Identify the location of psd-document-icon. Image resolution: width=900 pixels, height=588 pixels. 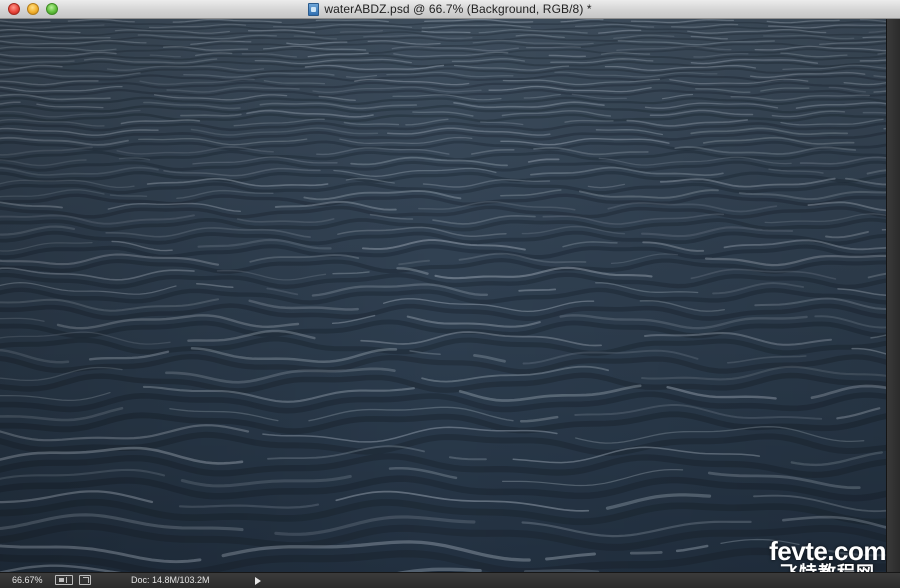
(314, 9).